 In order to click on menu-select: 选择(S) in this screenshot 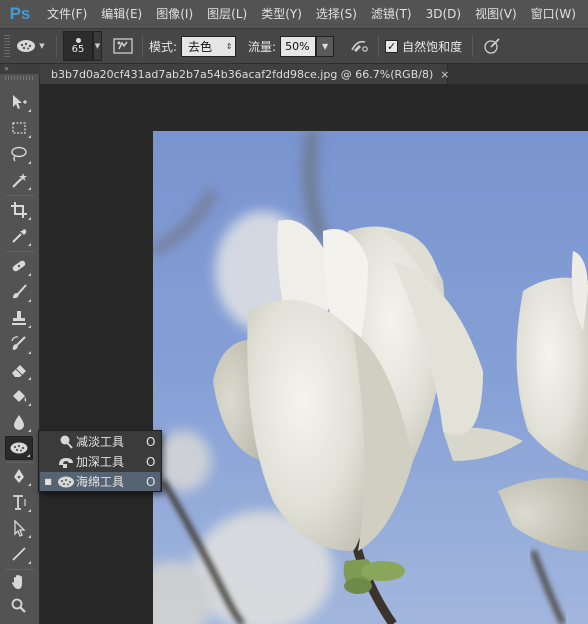, I will do `click(336, 14)`.